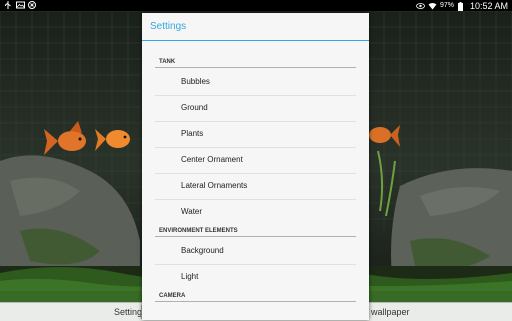  I want to click on picture-icon, so click(20, 5).